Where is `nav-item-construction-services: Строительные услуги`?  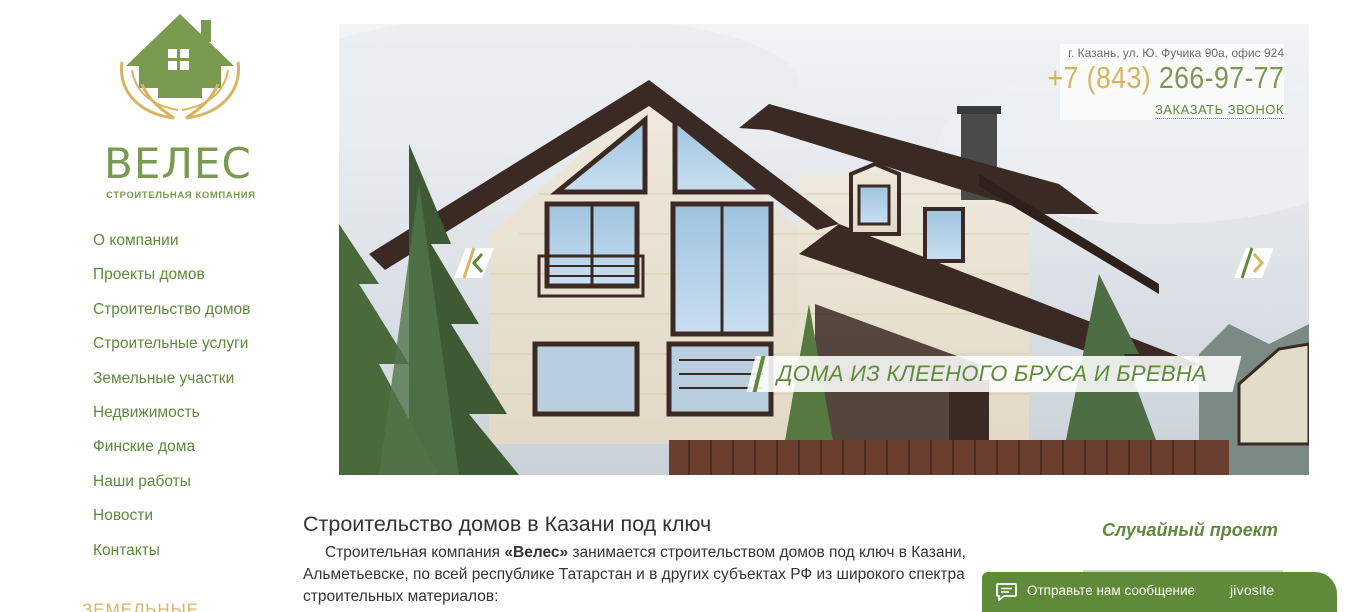 nav-item-construction-services: Строительные услуги is located at coordinates (193, 350).